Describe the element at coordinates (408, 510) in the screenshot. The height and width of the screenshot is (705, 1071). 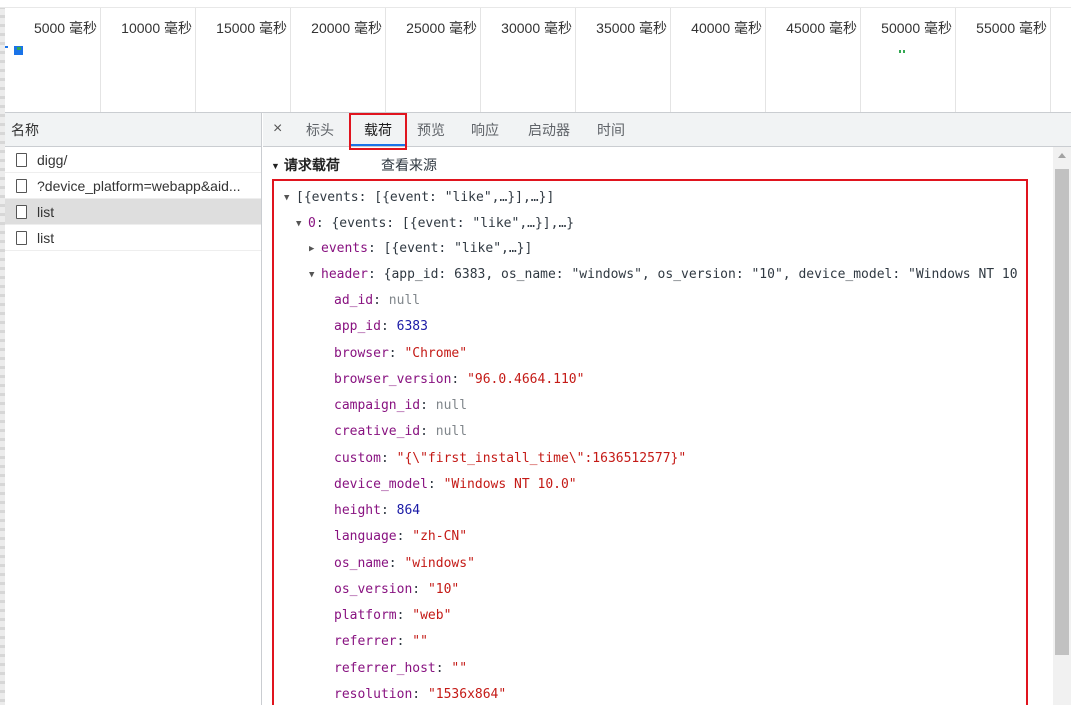
I see `field-value: 864` at that location.